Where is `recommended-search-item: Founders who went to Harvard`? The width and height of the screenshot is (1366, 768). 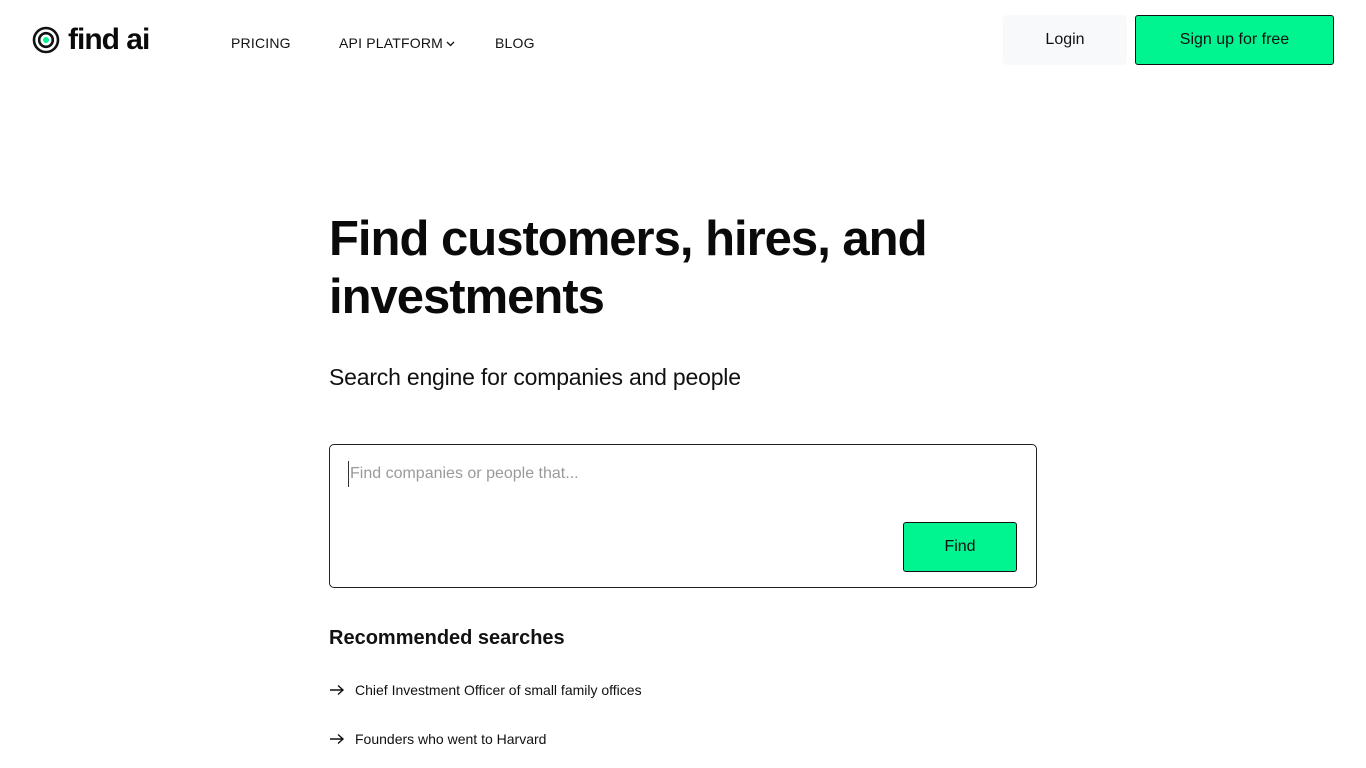
recommended-search-item: Founders who went to Harvard is located at coordinates (437, 739).